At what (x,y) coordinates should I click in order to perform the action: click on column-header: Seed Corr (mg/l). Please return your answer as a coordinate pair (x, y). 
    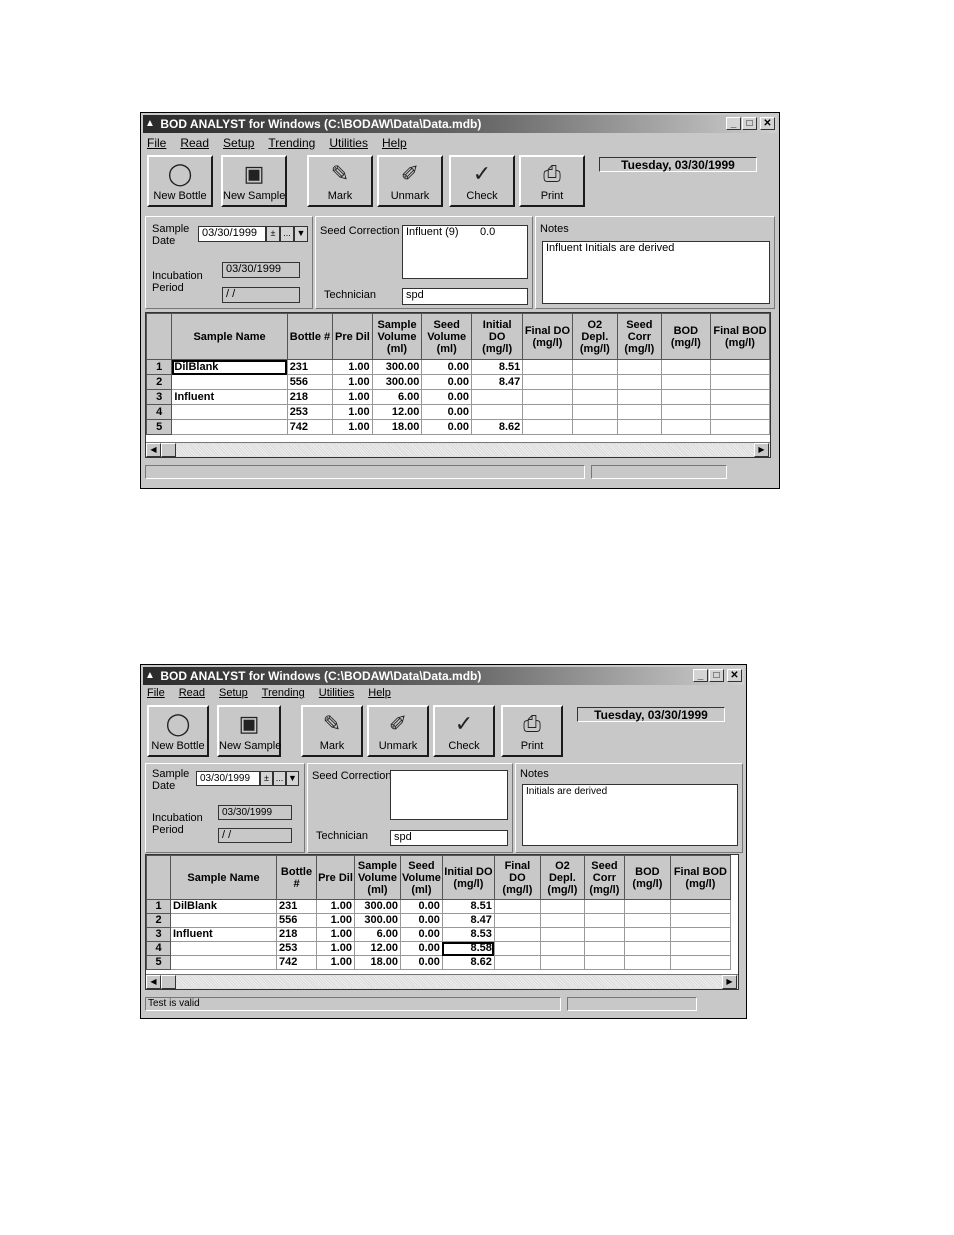
    Looking at the image, I should click on (604, 877).